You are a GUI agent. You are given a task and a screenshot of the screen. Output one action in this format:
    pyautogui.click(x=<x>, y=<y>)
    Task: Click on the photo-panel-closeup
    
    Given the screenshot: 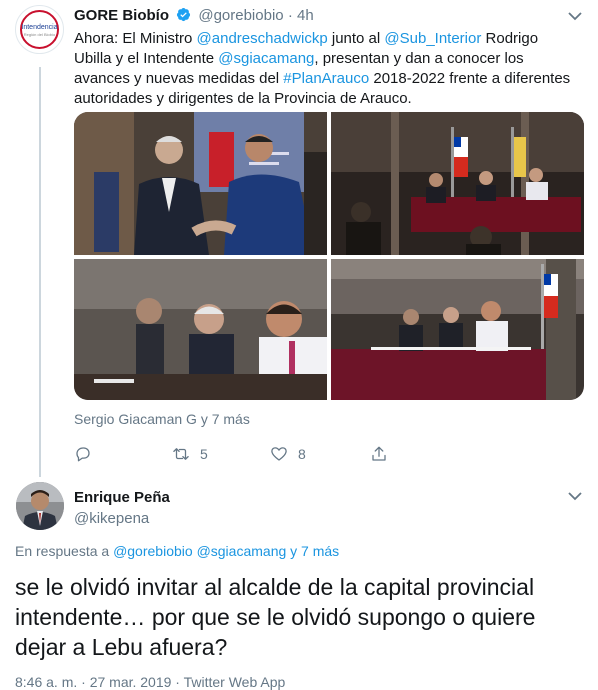 What is the action you would take?
    pyautogui.click(x=200, y=329)
    